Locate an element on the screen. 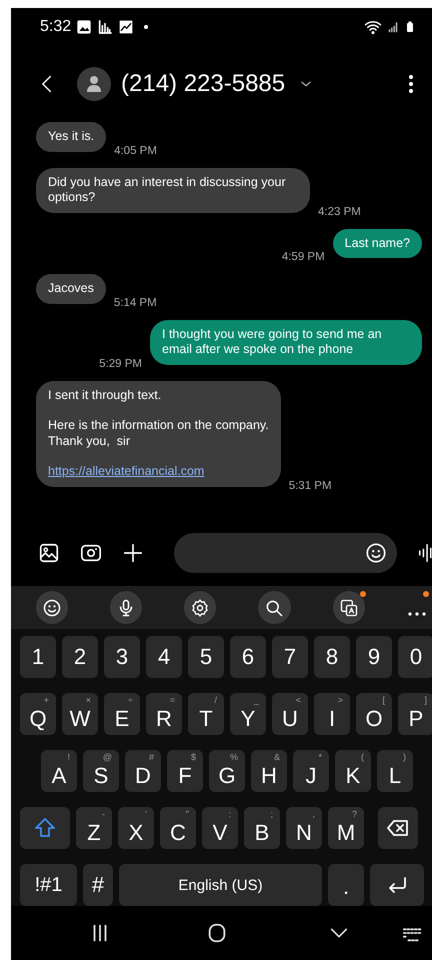 Image resolution: width=432 pixels, height=960 pixels. key: 8 is located at coordinates (332, 657).